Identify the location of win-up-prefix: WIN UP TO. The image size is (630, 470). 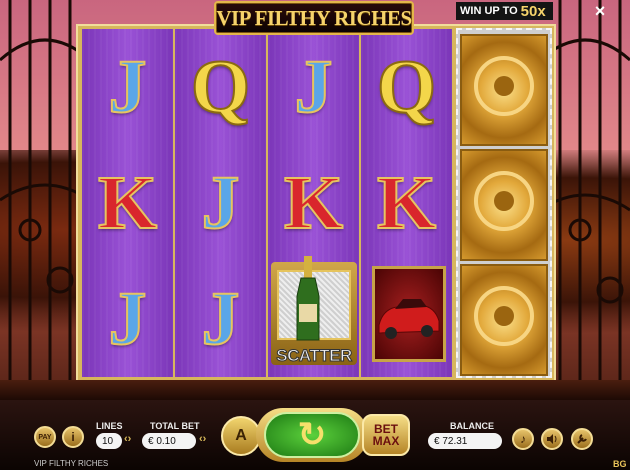
(489, 11).